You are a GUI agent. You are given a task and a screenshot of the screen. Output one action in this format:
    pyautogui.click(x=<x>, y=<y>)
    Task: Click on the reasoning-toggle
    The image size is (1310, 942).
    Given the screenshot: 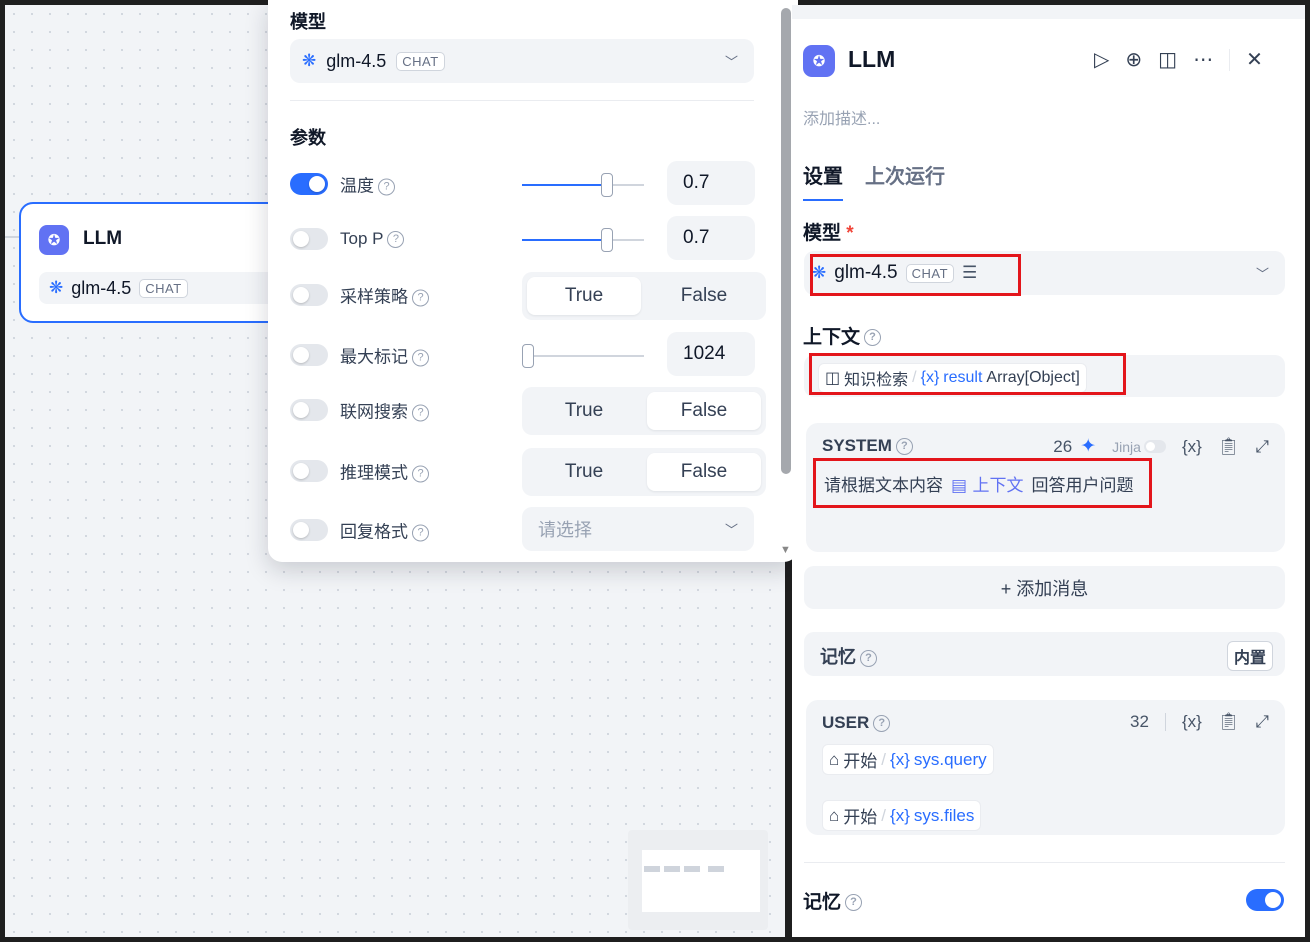 What is the action you would take?
    pyautogui.click(x=309, y=471)
    